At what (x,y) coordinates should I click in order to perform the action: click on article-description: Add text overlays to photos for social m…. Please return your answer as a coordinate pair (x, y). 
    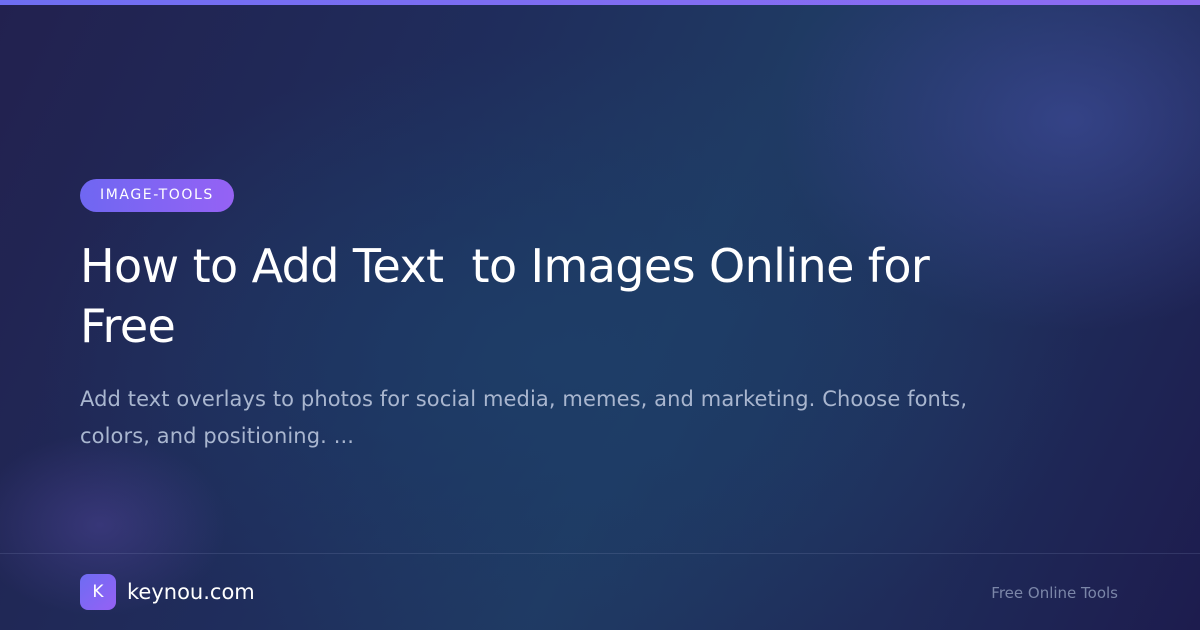
    Looking at the image, I should click on (524, 417).